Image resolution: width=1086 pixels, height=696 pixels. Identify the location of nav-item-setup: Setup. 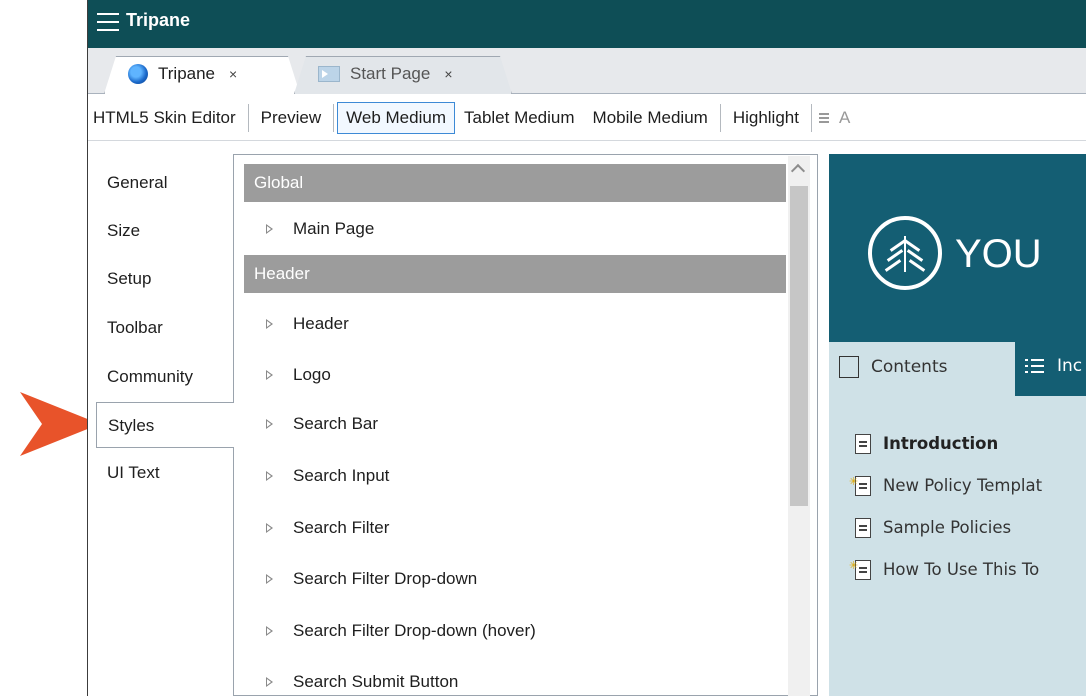
(129, 279).